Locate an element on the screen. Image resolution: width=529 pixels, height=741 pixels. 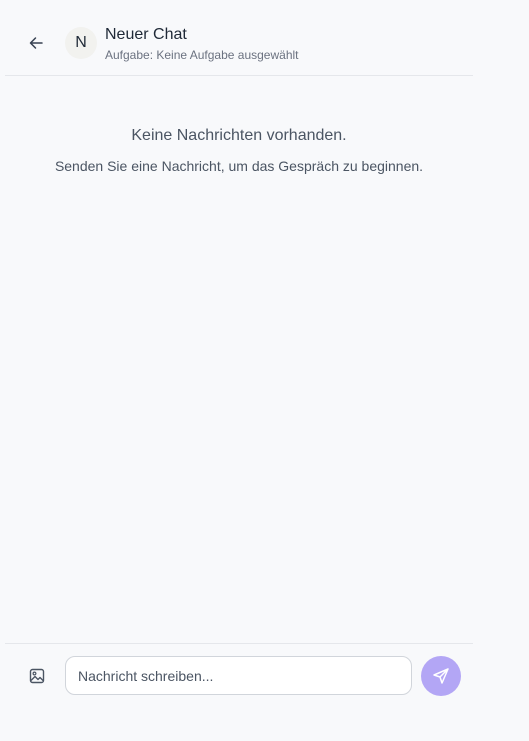
send-button is located at coordinates (441, 676).